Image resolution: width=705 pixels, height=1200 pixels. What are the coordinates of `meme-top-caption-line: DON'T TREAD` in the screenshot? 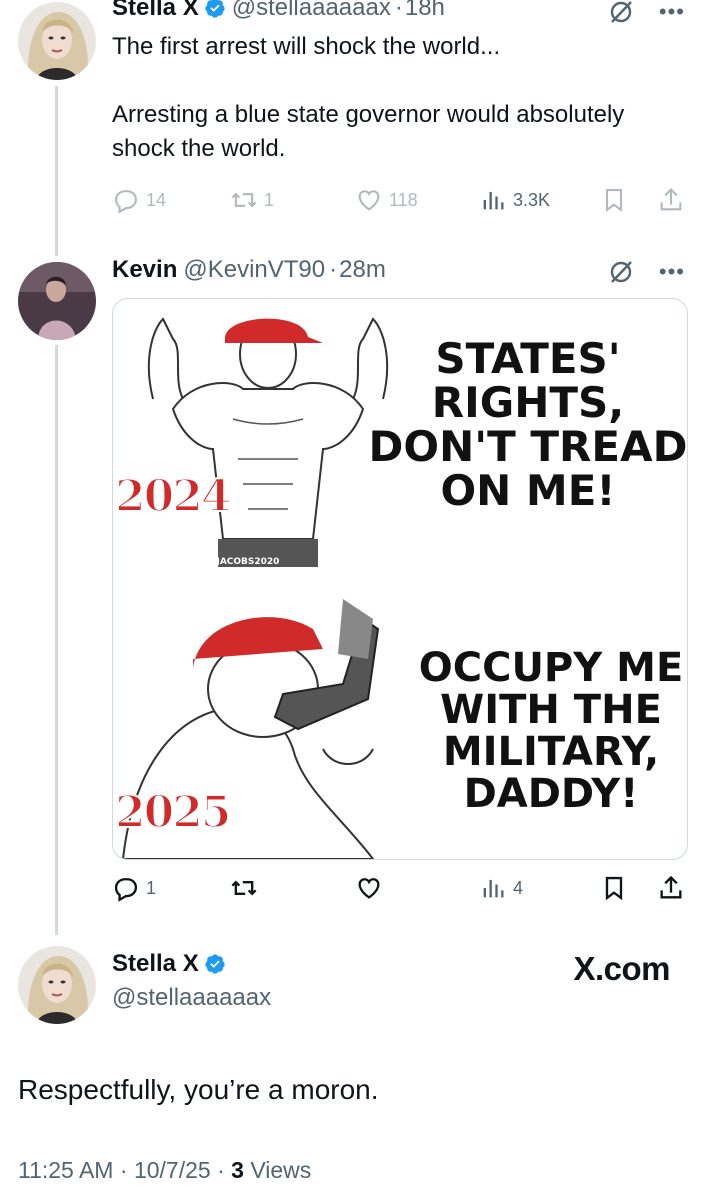 It's located at (528, 447).